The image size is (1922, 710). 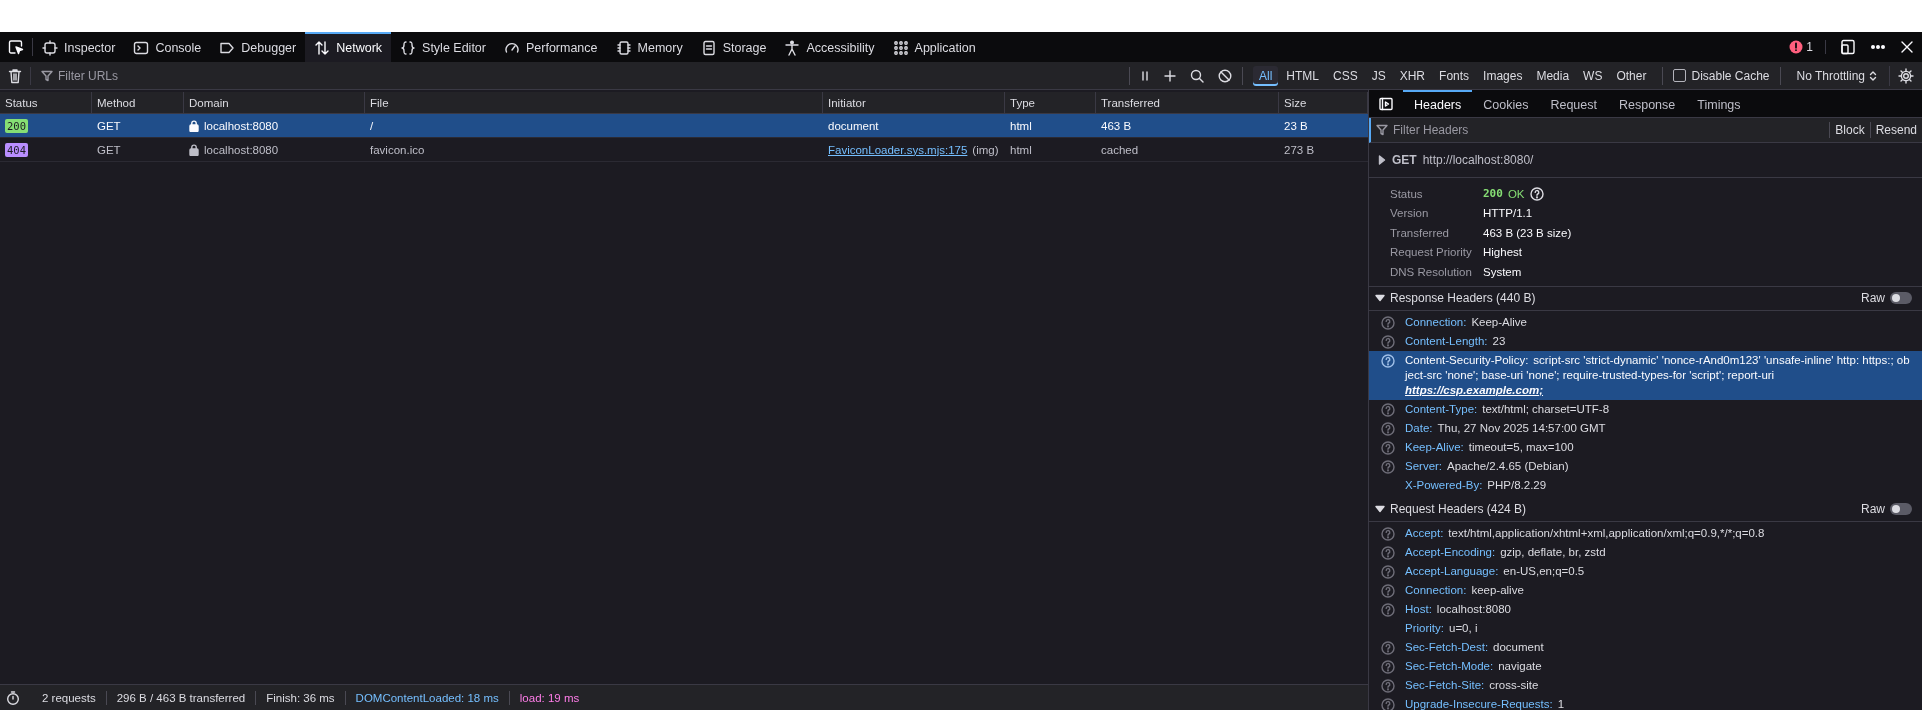 I want to click on header-row: Accept: text/html,application/xhtml+xml,application/xml;q=0.9,*/*;q=0.8, so click(x=1645, y=533).